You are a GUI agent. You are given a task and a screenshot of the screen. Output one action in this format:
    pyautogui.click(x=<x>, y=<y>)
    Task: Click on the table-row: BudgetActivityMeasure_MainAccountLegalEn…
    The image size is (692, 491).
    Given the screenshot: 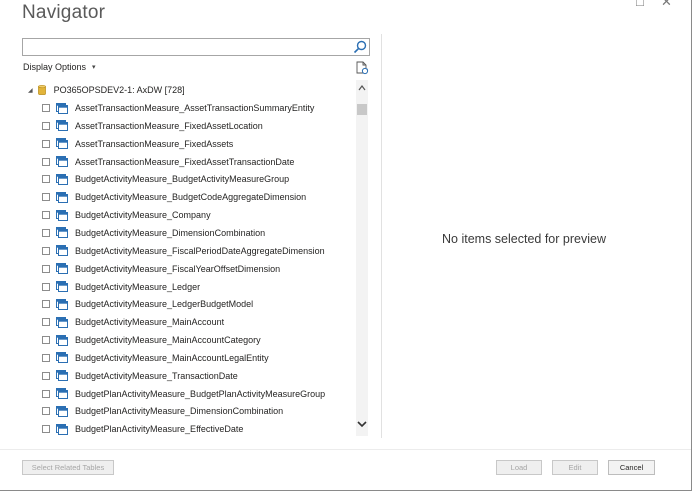 What is the action you would take?
    pyautogui.click(x=155, y=358)
    